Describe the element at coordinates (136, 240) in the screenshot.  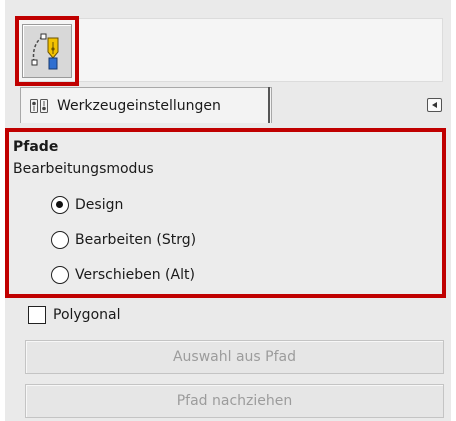
I see `radio-edit-label: Bearbeiten (Strg)` at that location.